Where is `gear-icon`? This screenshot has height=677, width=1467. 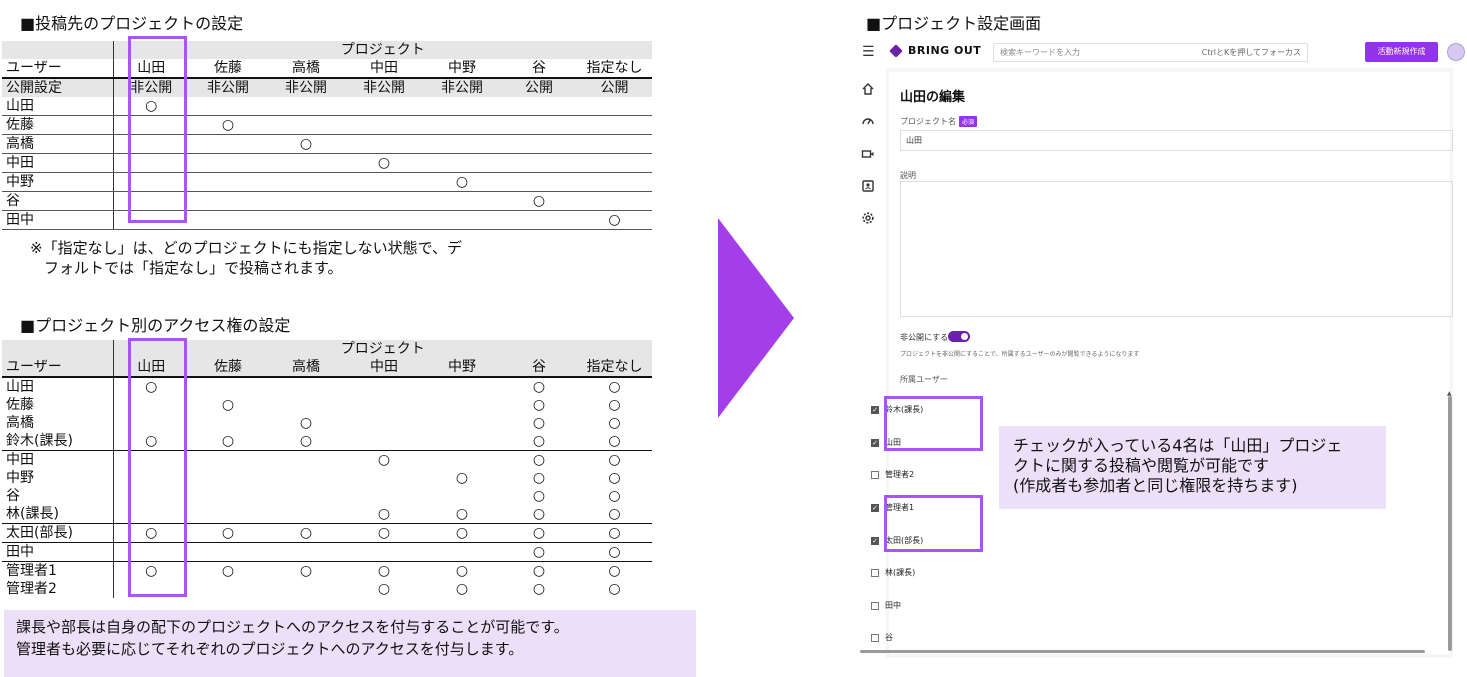 gear-icon is located at coordinates (868, 218).